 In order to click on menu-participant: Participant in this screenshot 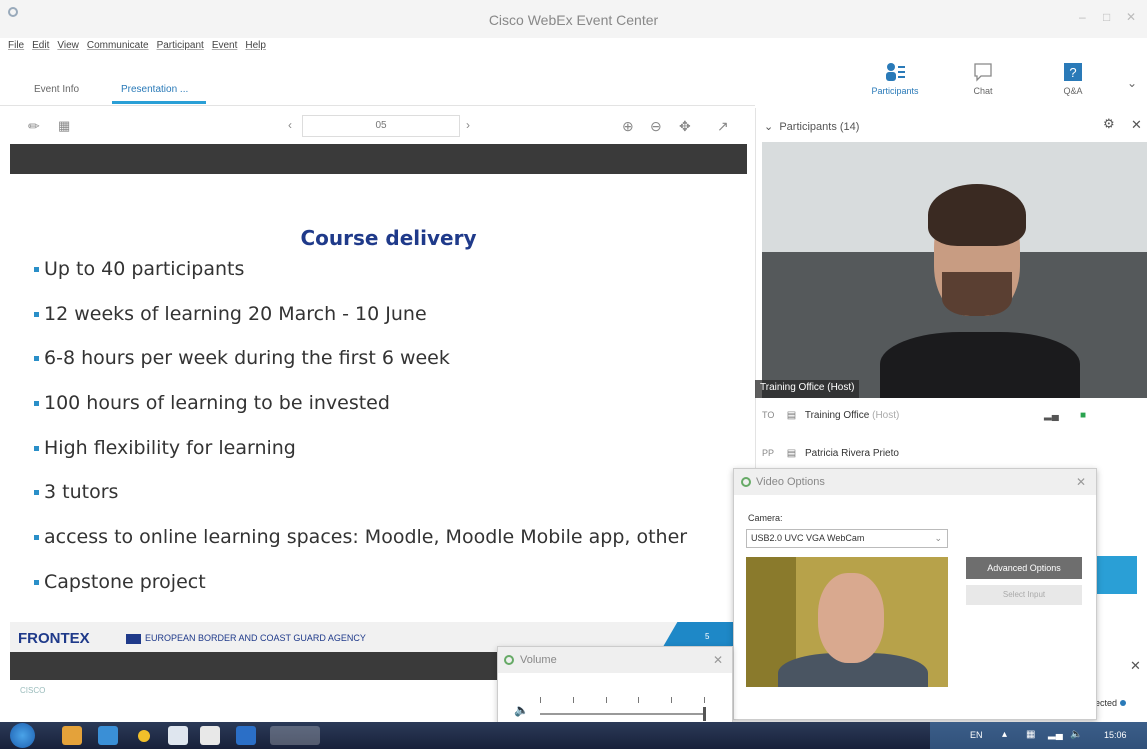, I will do `click(180, 48)`.